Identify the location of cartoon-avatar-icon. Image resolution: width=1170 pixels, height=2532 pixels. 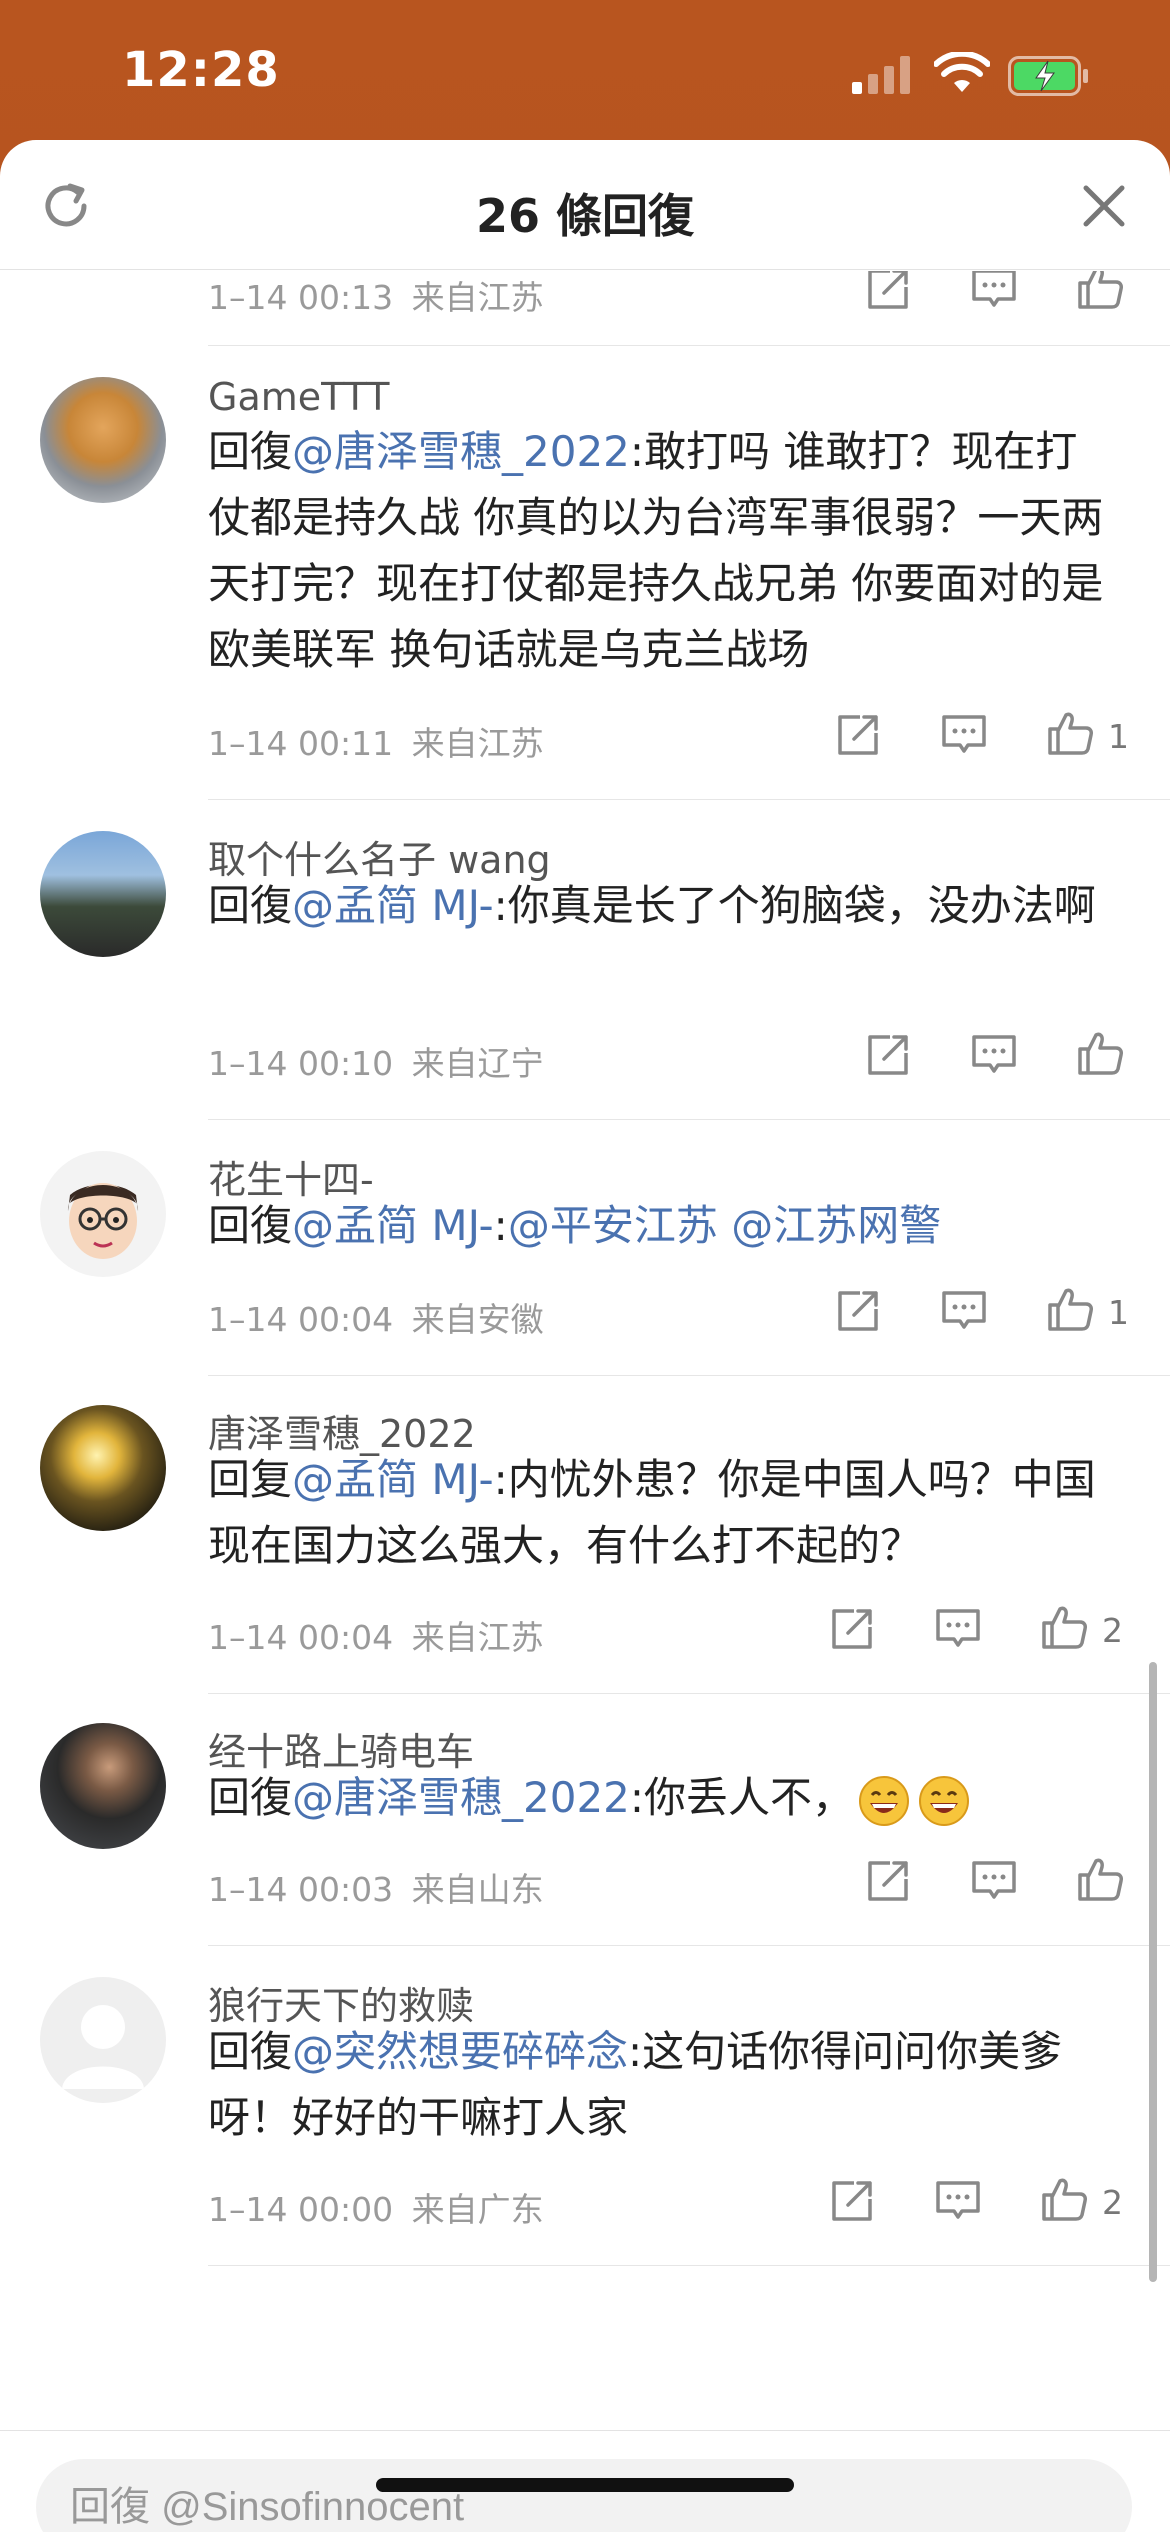
(103, 1221).